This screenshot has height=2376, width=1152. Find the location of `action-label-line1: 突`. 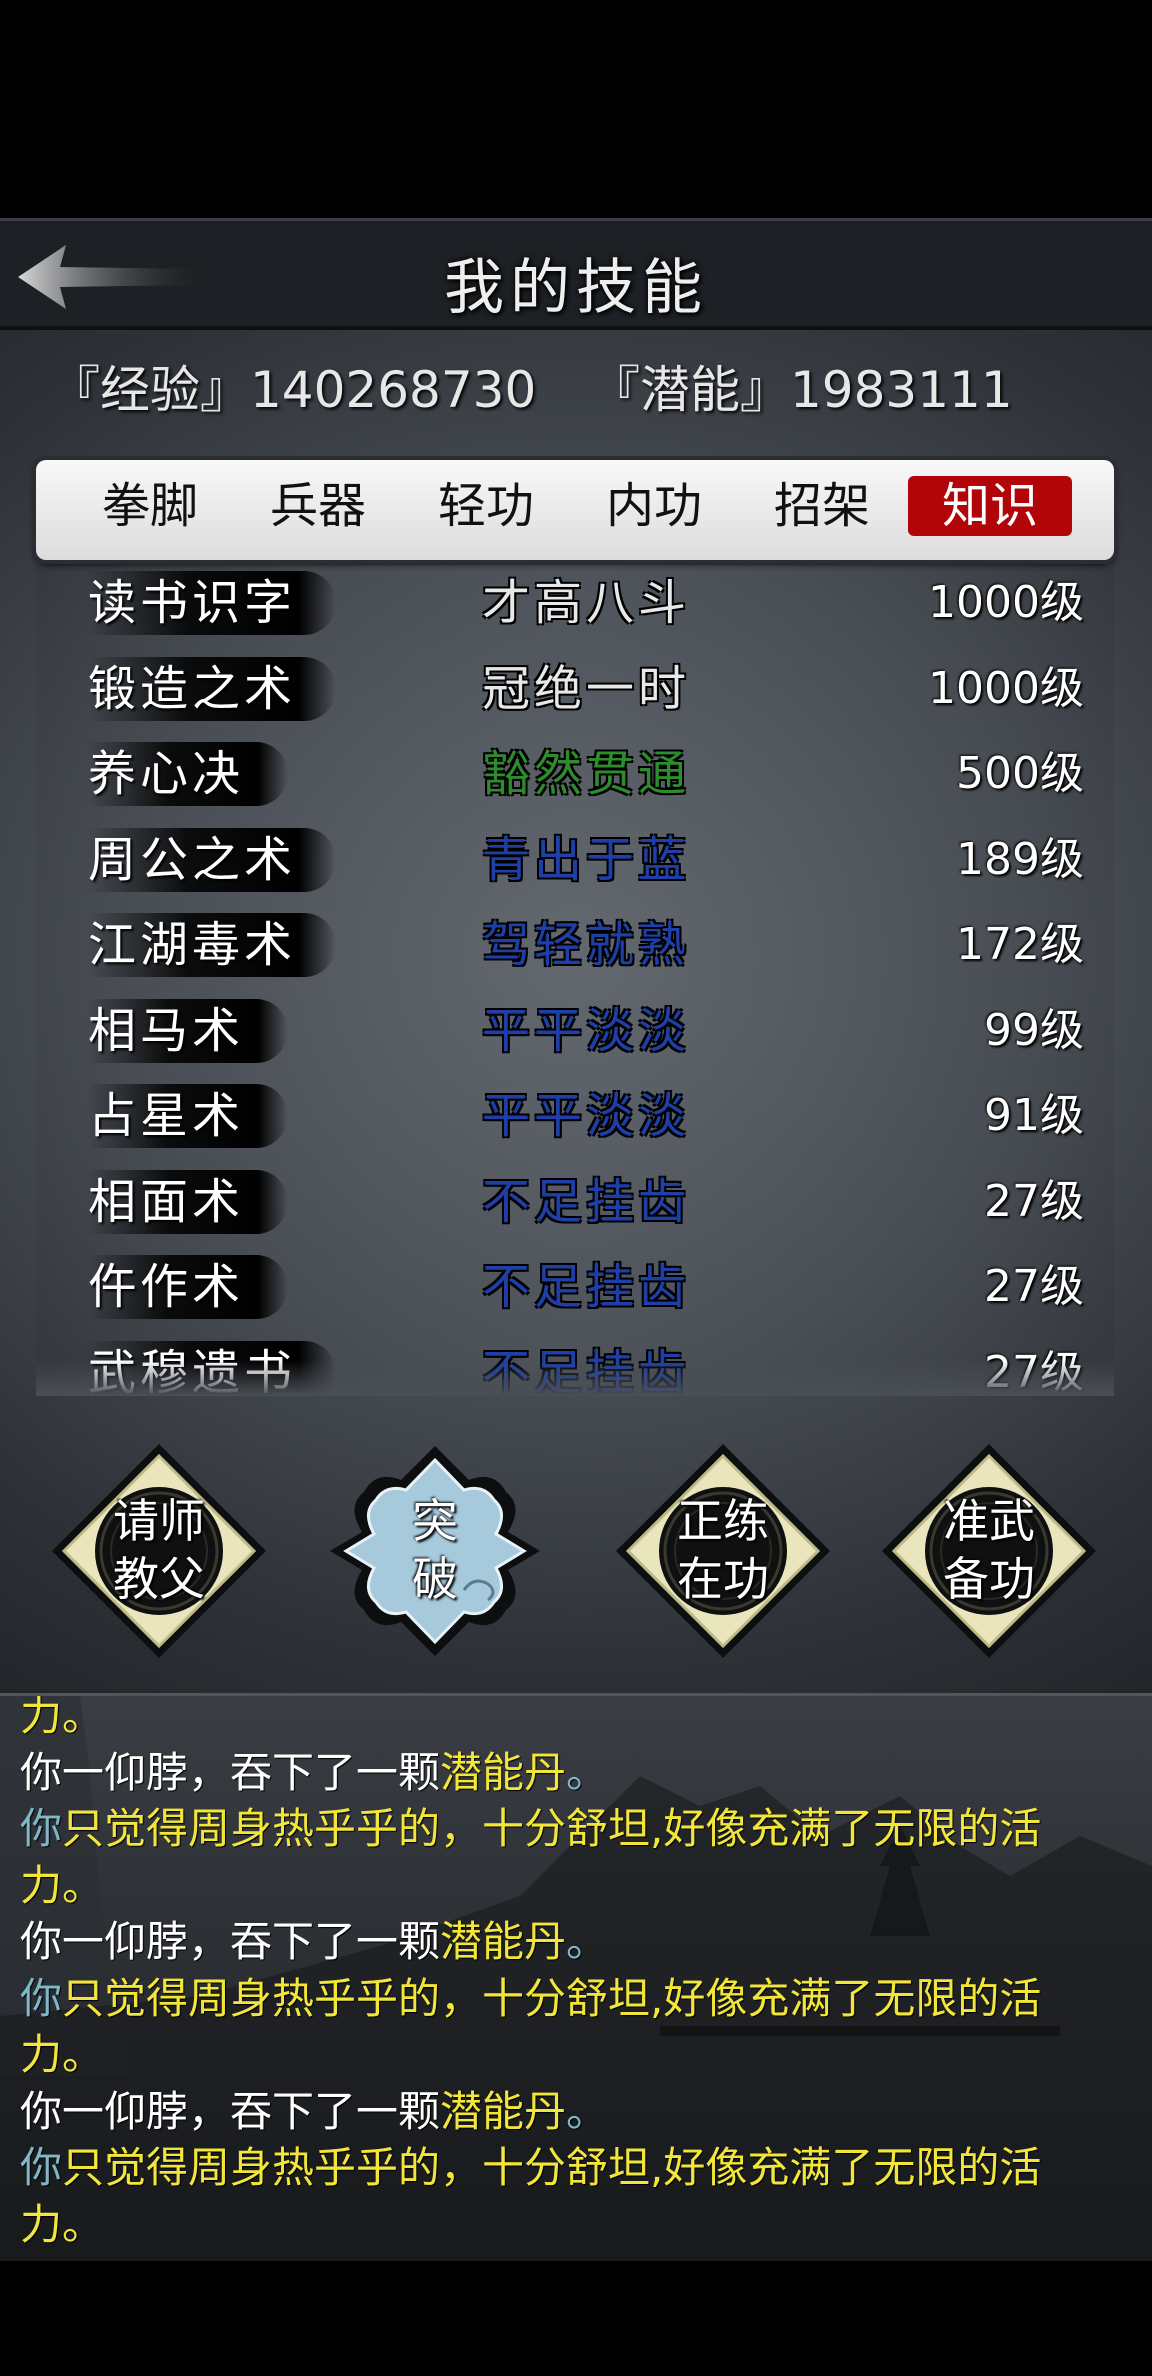

action-label-line1: 突 is located at coordinates (435, 1521).